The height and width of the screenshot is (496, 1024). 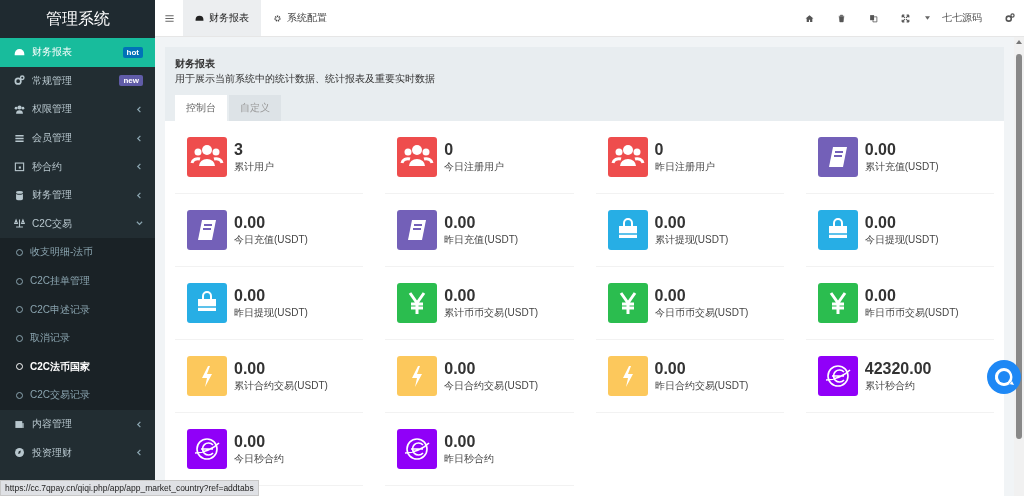 I want to click on stat-label: 今日币币交易(USDT), so click(x=701, y=313).